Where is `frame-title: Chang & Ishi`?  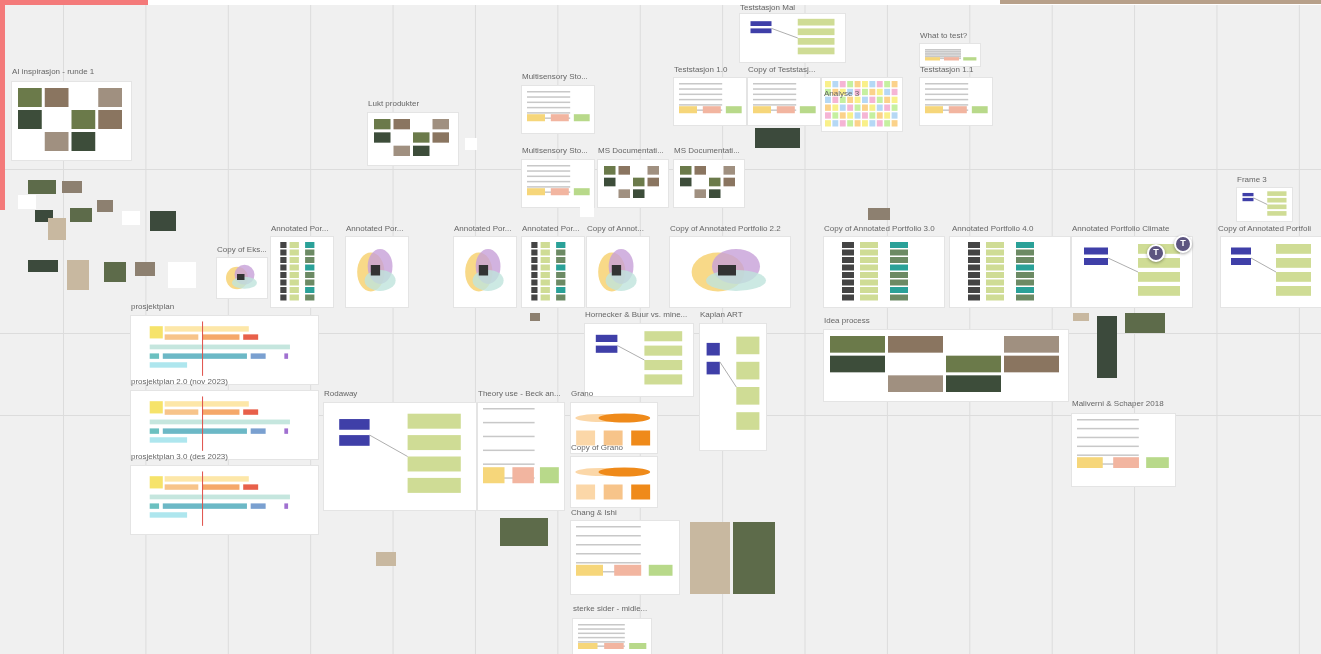 frame-title: Chang & Ishi is located at coordinates (594, 513).